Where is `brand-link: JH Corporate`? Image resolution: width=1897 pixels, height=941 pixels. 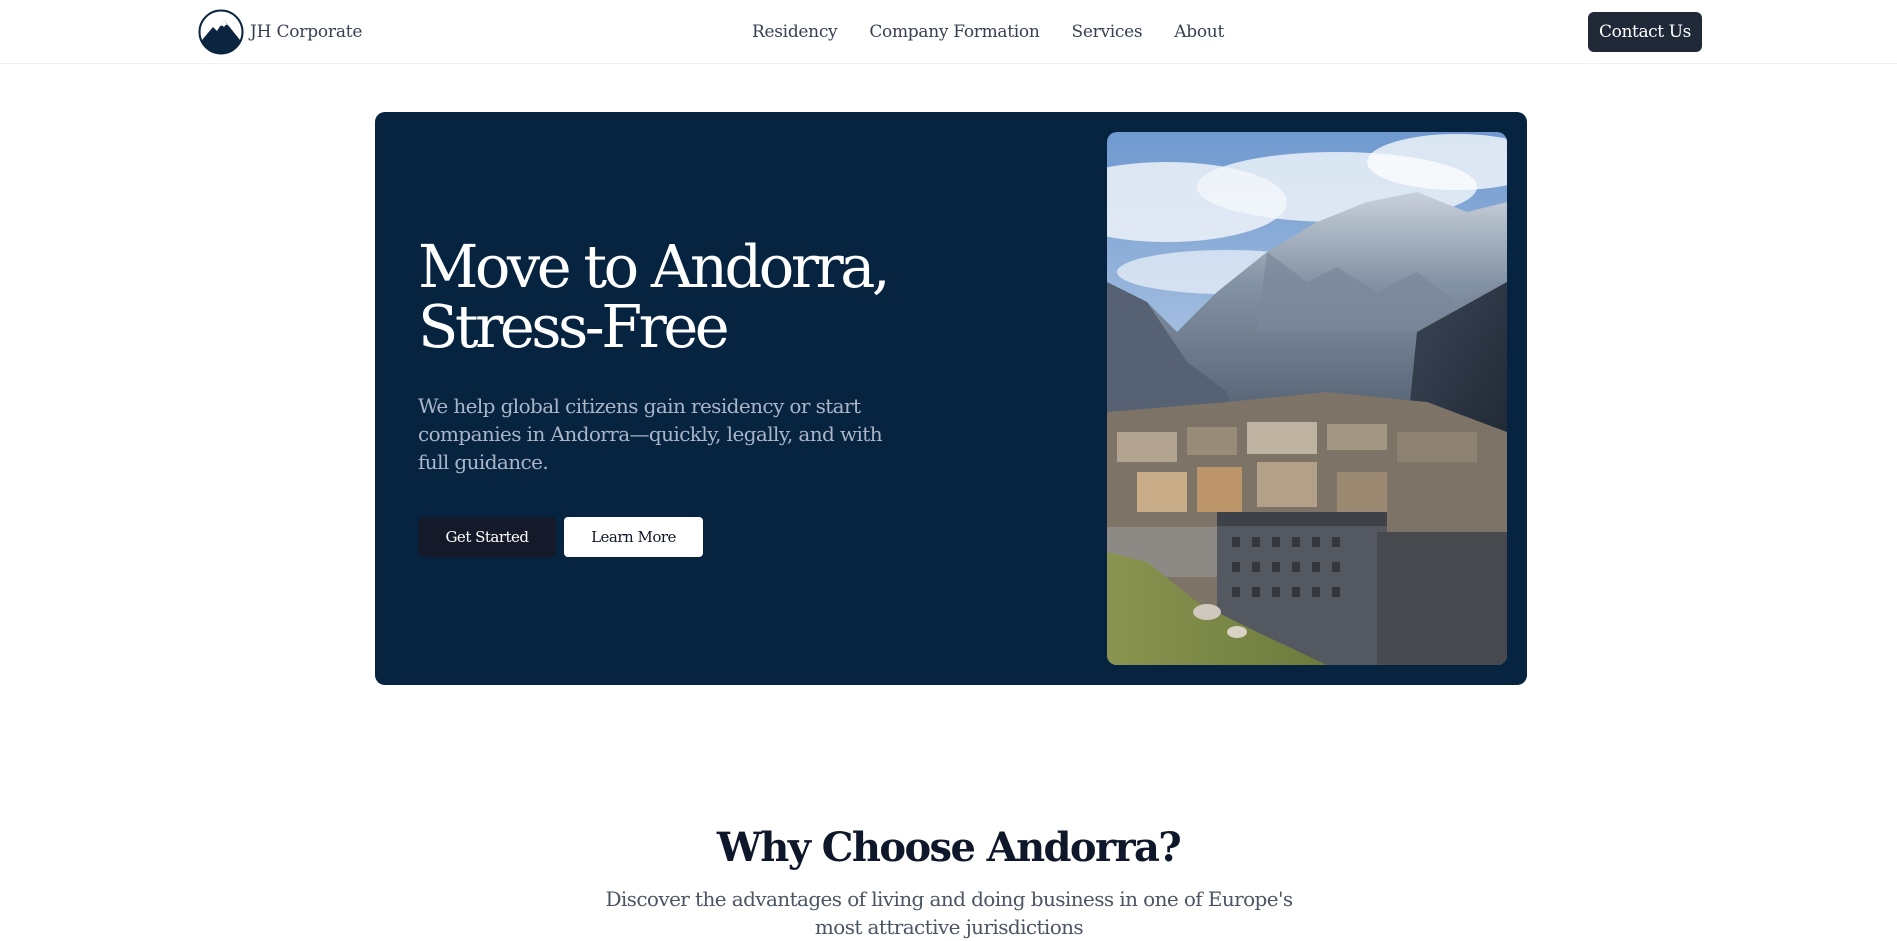 brand-link: JH Corporate is located at coordinates (280, 32).